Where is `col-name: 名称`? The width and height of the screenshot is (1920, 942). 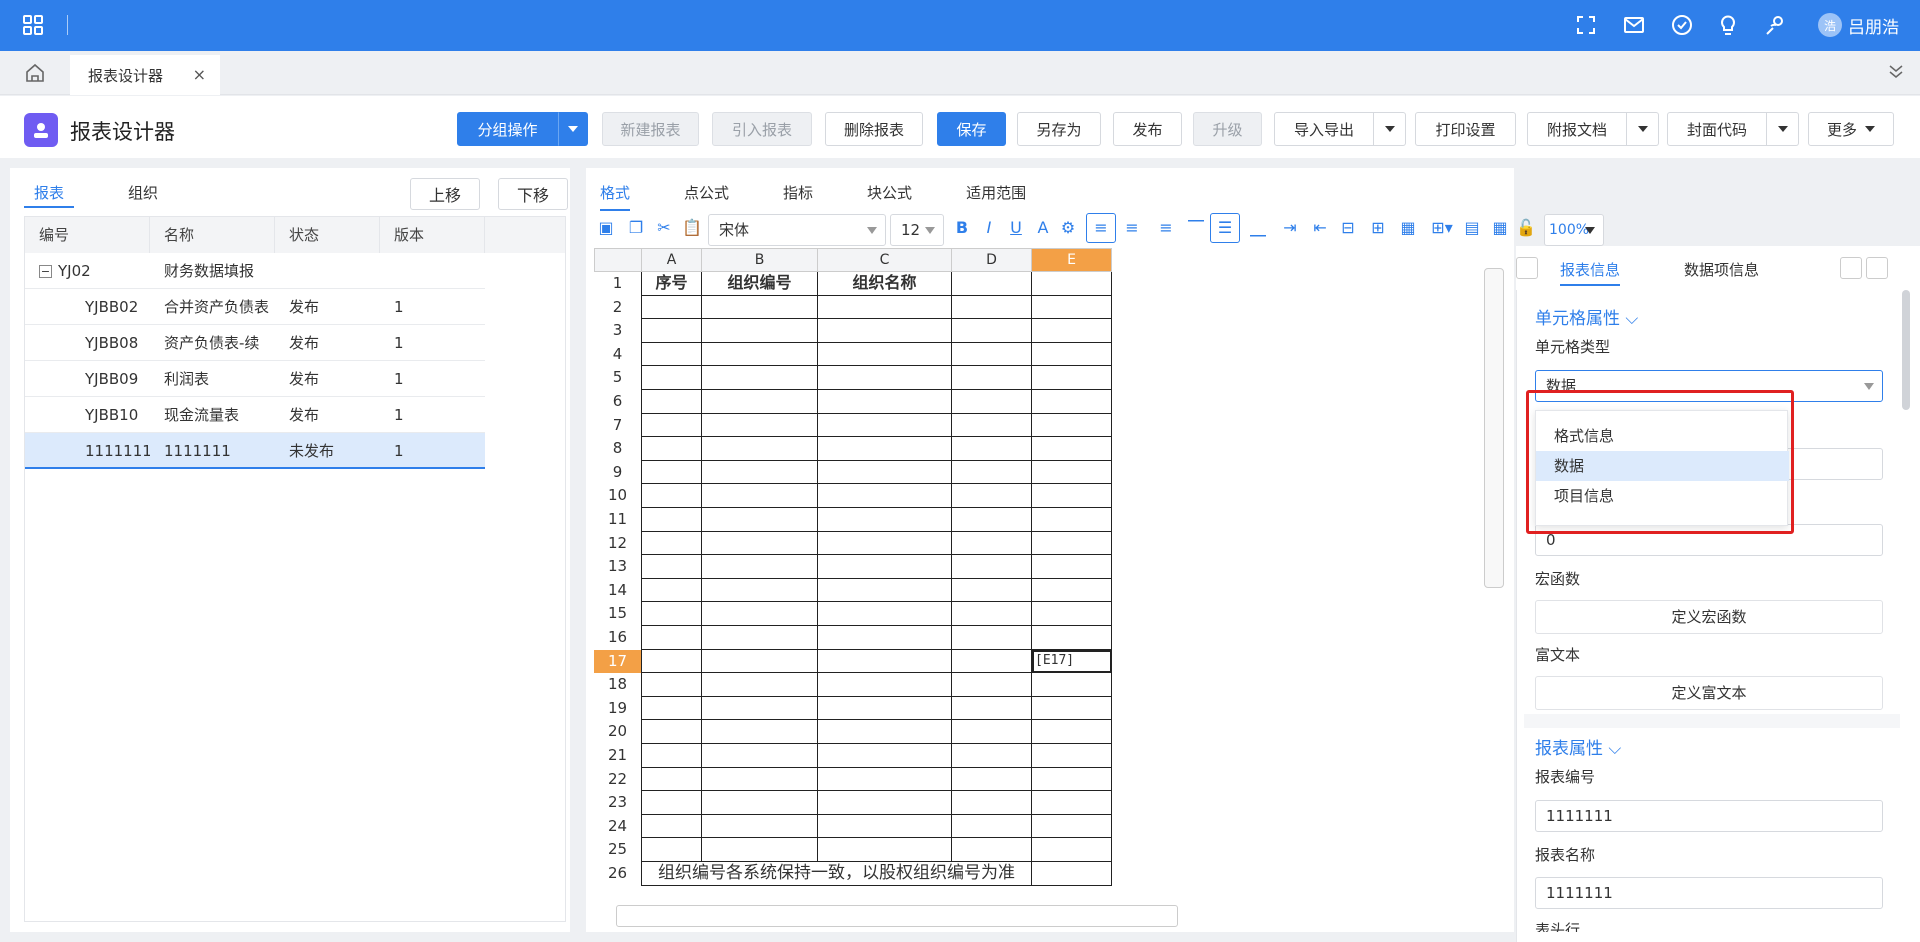 col-name: 名称 is located at coordinates (212, 235).